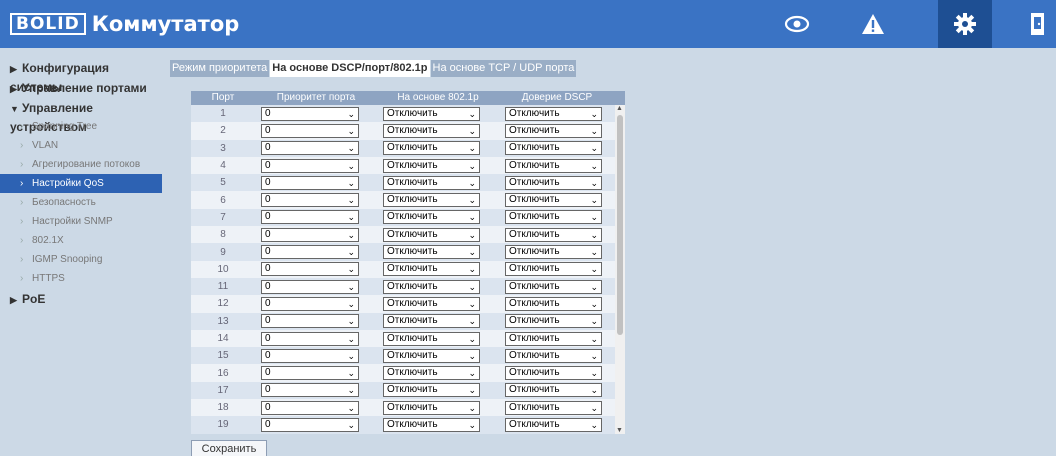  I want to click on scroll-down-icon: ▼, so click(619, 430).